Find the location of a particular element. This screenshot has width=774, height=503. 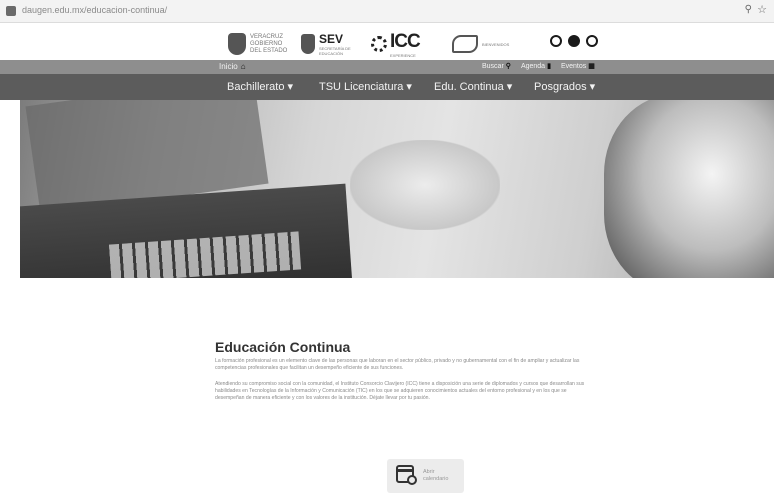

uv-mark-icon is located at coordinates (465, 44).